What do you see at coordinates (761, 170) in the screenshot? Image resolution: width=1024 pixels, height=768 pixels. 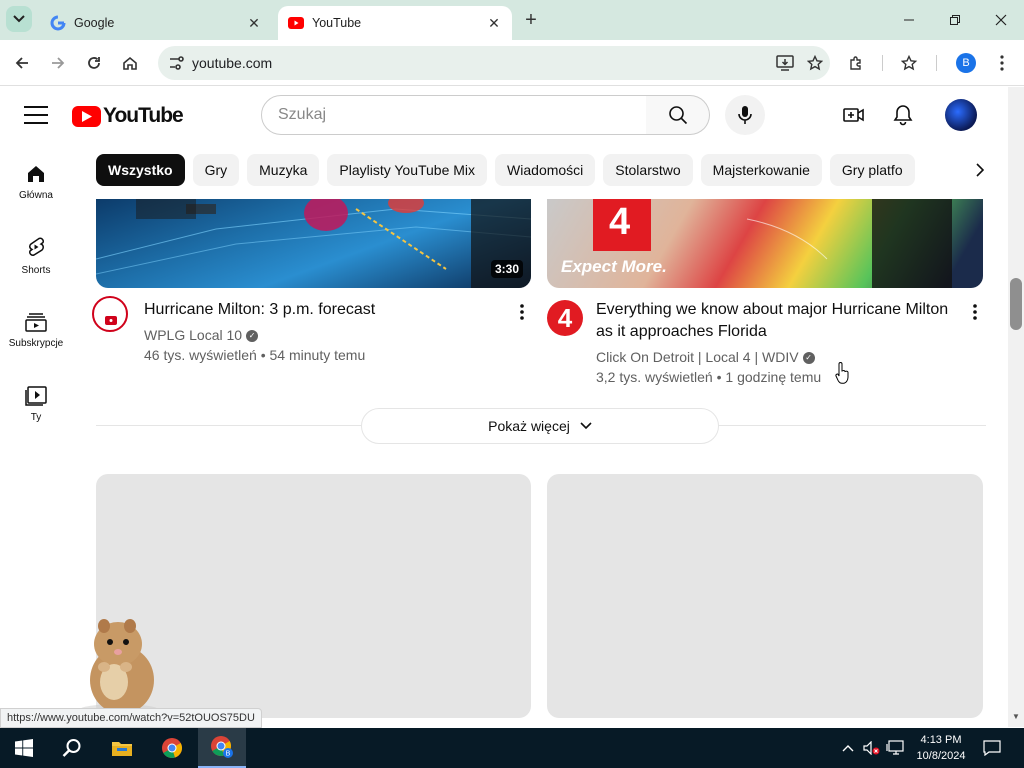 I see `chip: Majsterkowanie` at bounding box center [761, 170].